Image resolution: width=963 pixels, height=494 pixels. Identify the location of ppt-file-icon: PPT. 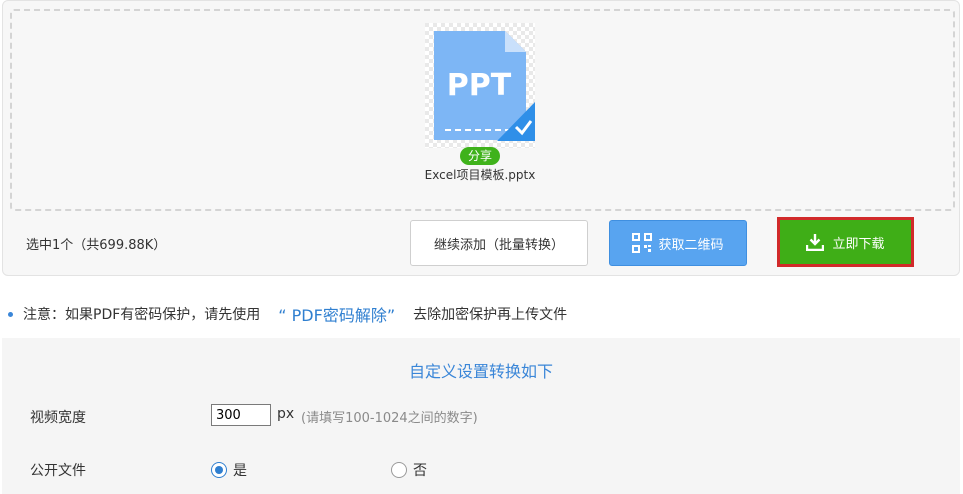
(480, 85).